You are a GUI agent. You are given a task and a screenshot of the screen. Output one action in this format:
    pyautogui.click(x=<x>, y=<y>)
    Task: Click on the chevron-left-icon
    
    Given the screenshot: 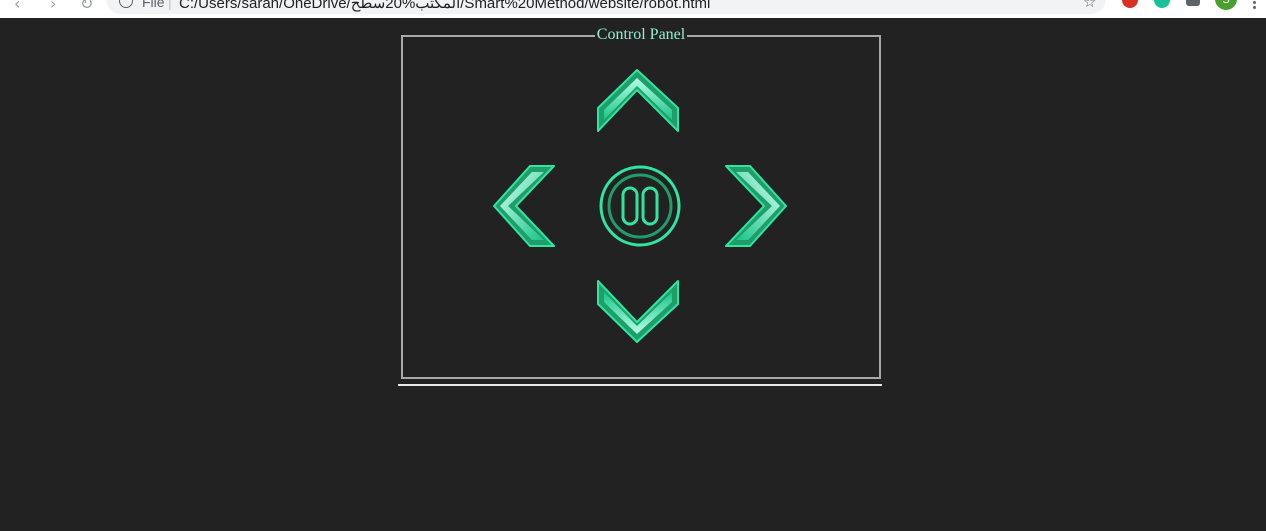 What is the action you would take?
    pyautogui.click(x=524, y=206)
    